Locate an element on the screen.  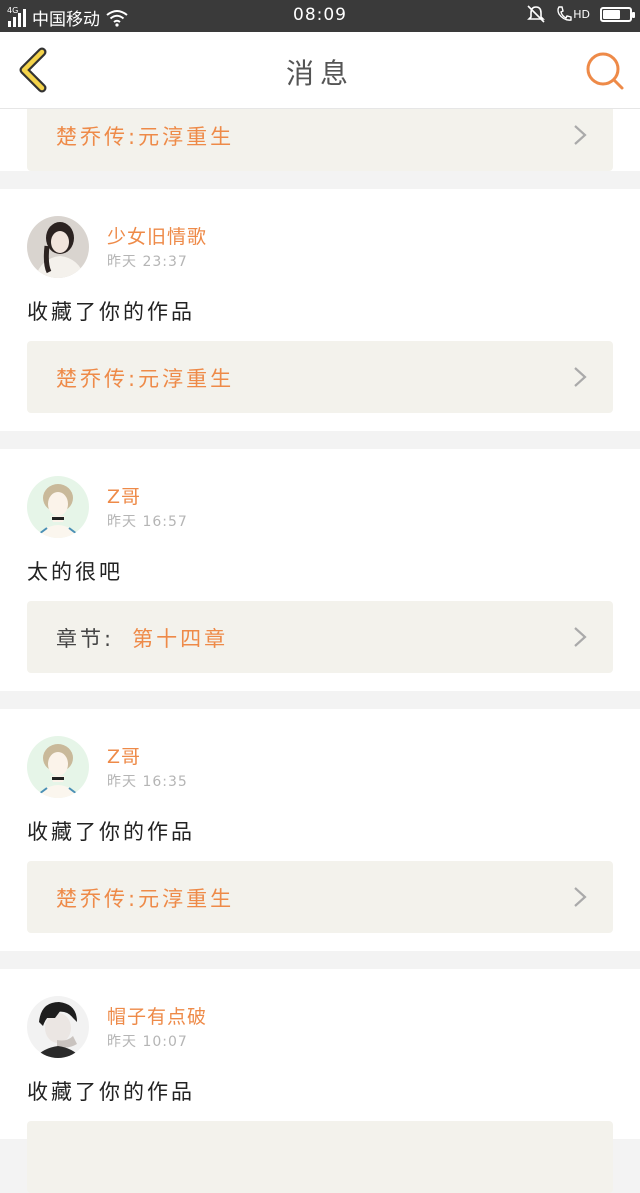
battery-icon is located at coordinates (617, 14).